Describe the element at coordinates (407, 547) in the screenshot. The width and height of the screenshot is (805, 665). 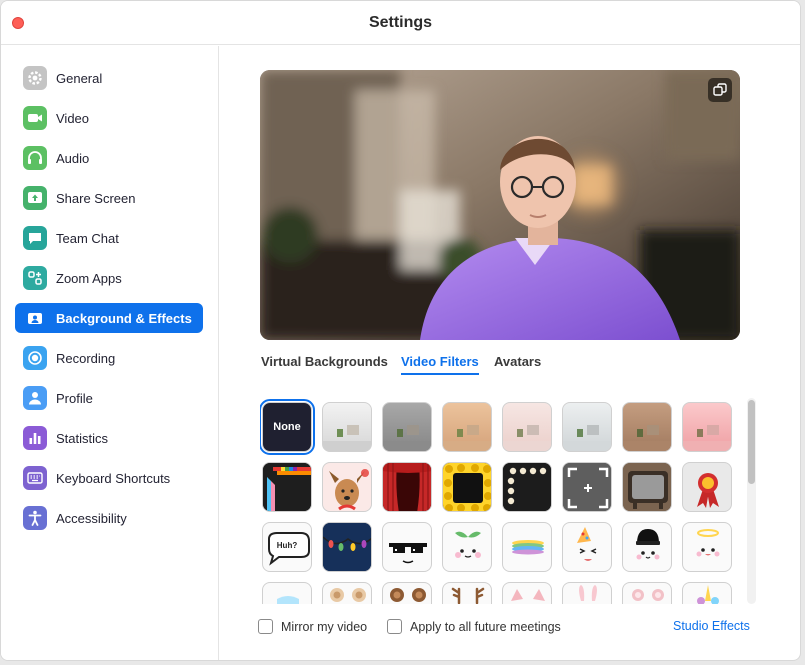
I see `filter-tile-pixel-sunglasses` at that location.